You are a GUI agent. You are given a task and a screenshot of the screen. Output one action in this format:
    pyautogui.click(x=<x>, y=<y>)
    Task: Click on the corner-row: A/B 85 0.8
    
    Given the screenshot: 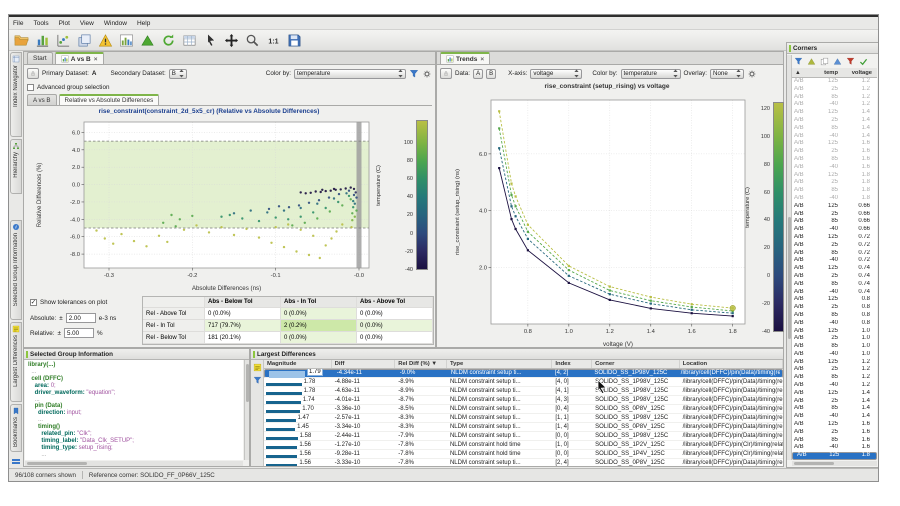 What is the action you would take?
    pyautogui.click(x=834, y=316)
    